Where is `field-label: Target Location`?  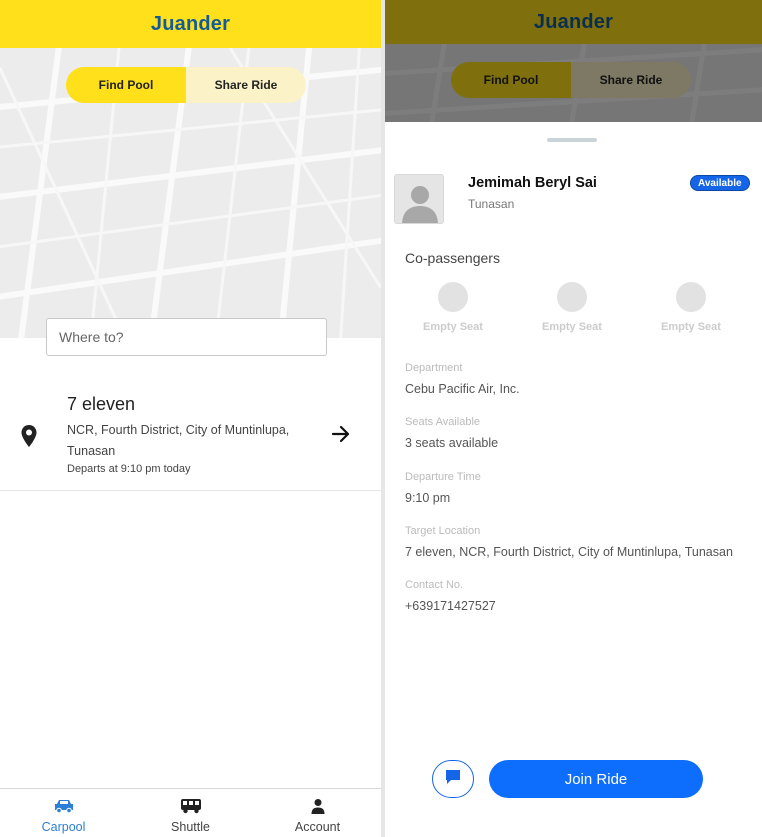
field-label: Target Location is located at coordinates (443, 531).